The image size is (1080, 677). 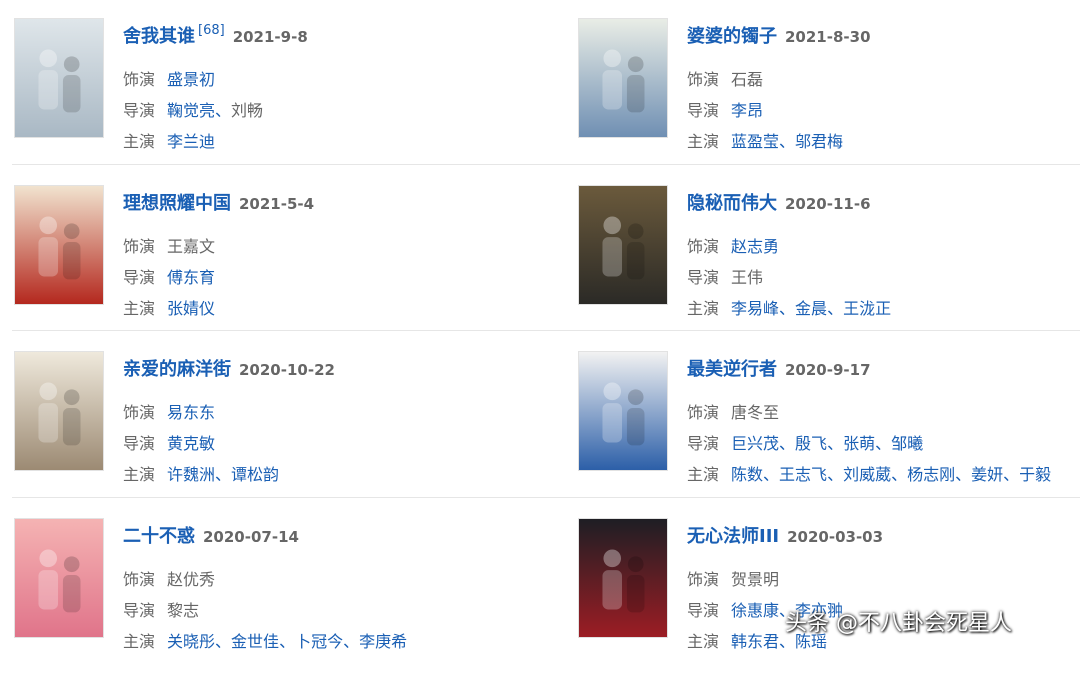 What do you see at coordinates (907, 443) in the screenshot?
I see `director-name: 邹曦` at bounding box center [907, 443].